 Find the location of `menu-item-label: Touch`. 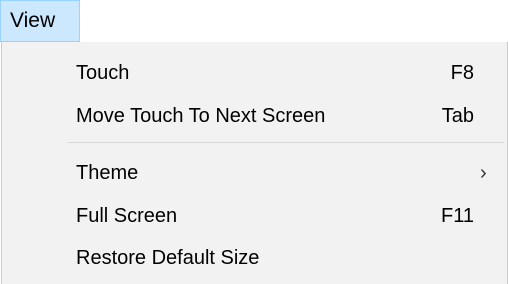

menu-item-label: Touch is located at coordinates (103, 73).